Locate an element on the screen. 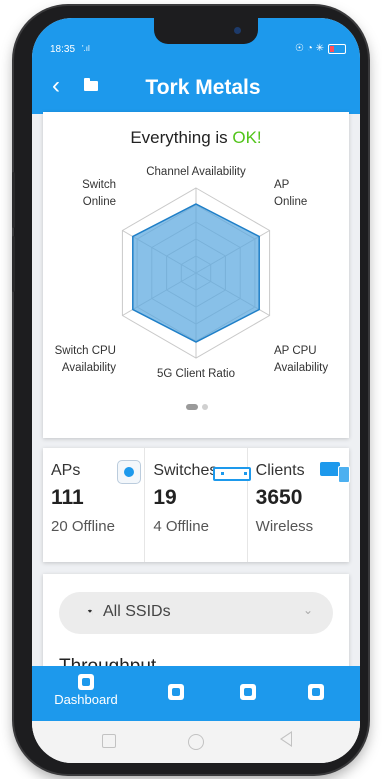  carousel-pagination is located at coordinates (197, 407).